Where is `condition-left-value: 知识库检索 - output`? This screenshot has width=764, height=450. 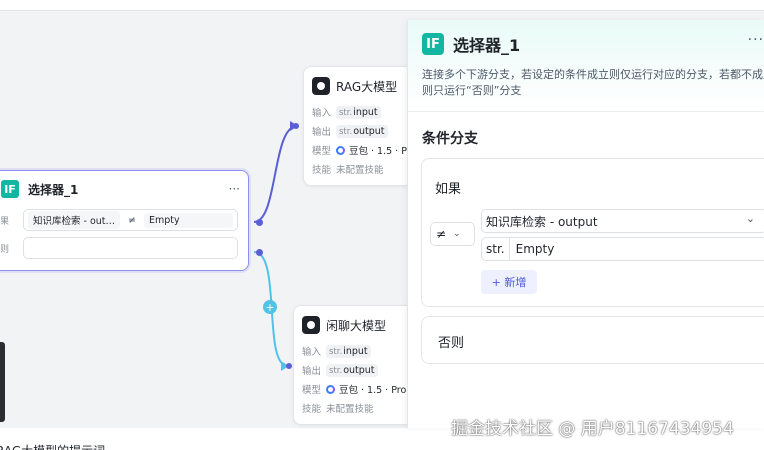
condition-left-value: 知识库检索 - output is located at coordinates (542, 221).